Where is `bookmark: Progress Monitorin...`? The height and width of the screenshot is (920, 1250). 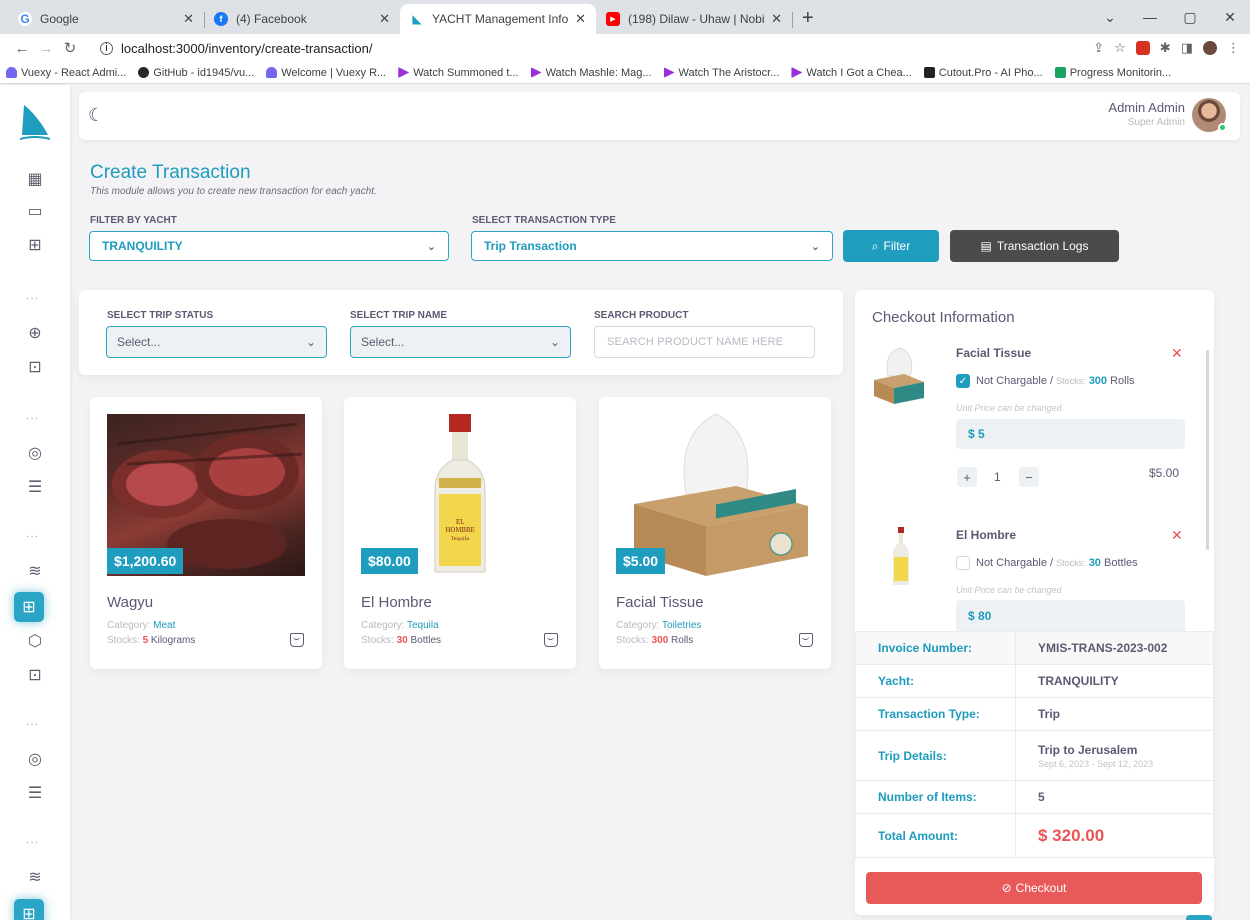
bookmark: Progress Monitorin... is located at coordinates (1112, 73).